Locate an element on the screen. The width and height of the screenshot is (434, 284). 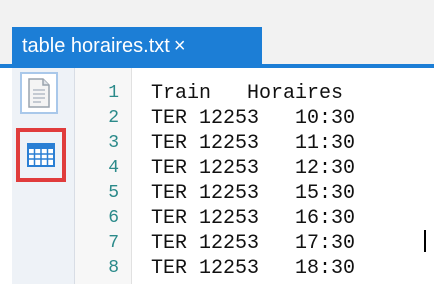
editor-line: 4 TER 12253 12:30 is located at coordinates (254, 168).